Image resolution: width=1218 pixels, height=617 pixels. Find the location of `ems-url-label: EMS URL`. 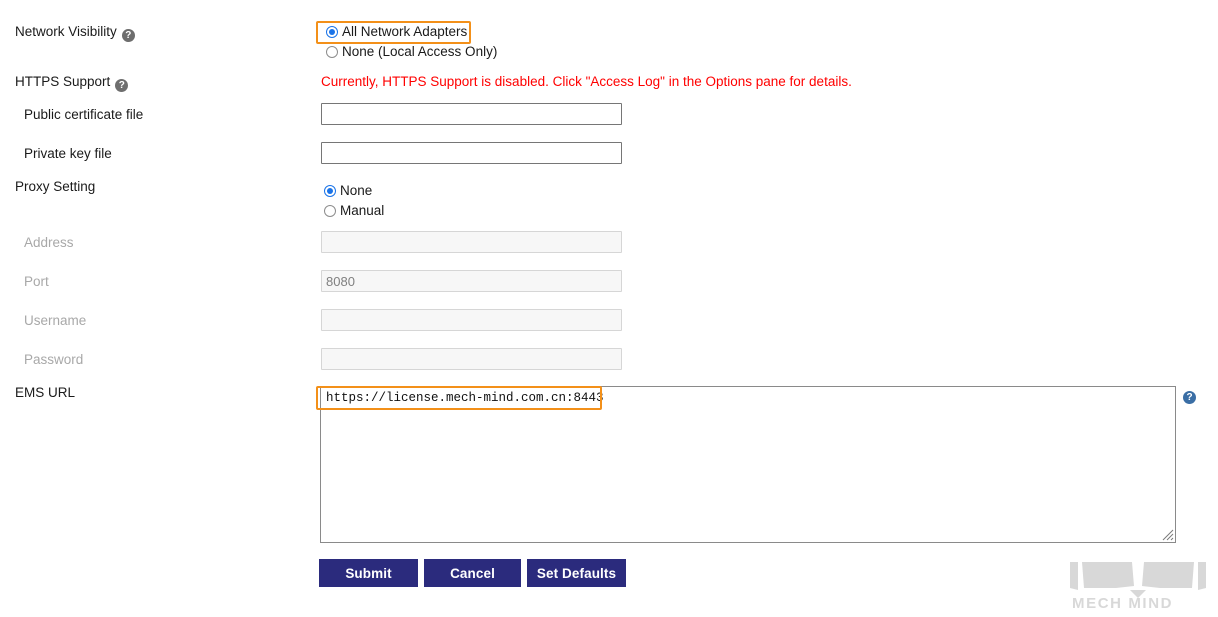

ems-url-label: EMS URL is located at coordinates (45, 392).